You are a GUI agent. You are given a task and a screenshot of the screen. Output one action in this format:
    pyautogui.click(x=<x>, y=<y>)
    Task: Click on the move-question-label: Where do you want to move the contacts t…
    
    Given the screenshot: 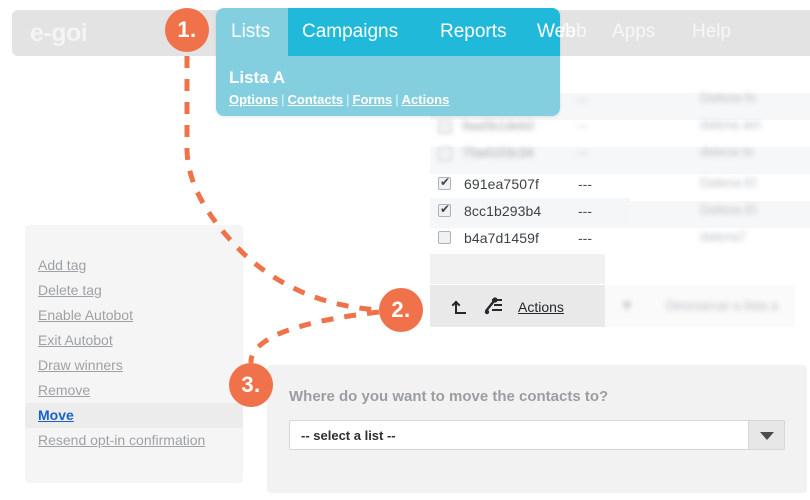 What is the action you would take?
    pyautogui.click(x=449, y=396)
    